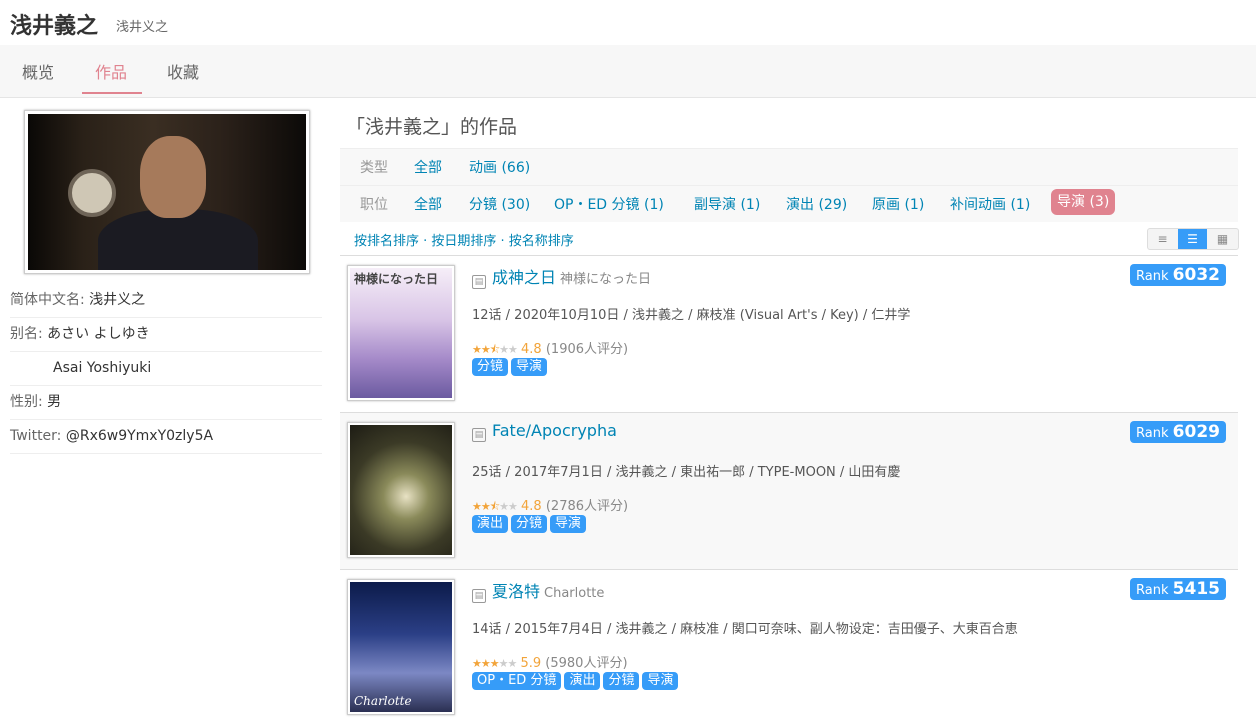 This screenshot has height=728, width=1256. Describe the element at coordinates (428, 168) in the screenshot. I see `filter-type-all: 全部` at that location.